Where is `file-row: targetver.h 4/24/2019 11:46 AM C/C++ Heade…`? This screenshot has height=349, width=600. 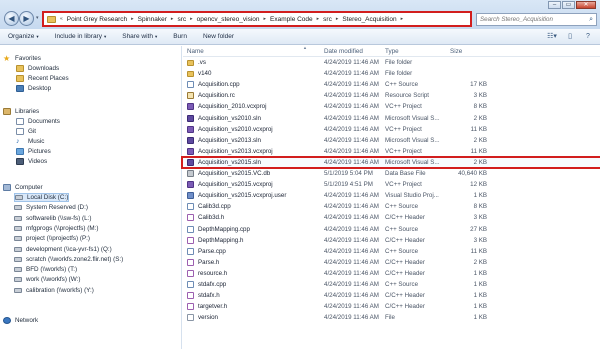
file-row: targetver.h 4/24/2019 11:46 AM C/C++ Heade… is located at coordinates (391, 306).